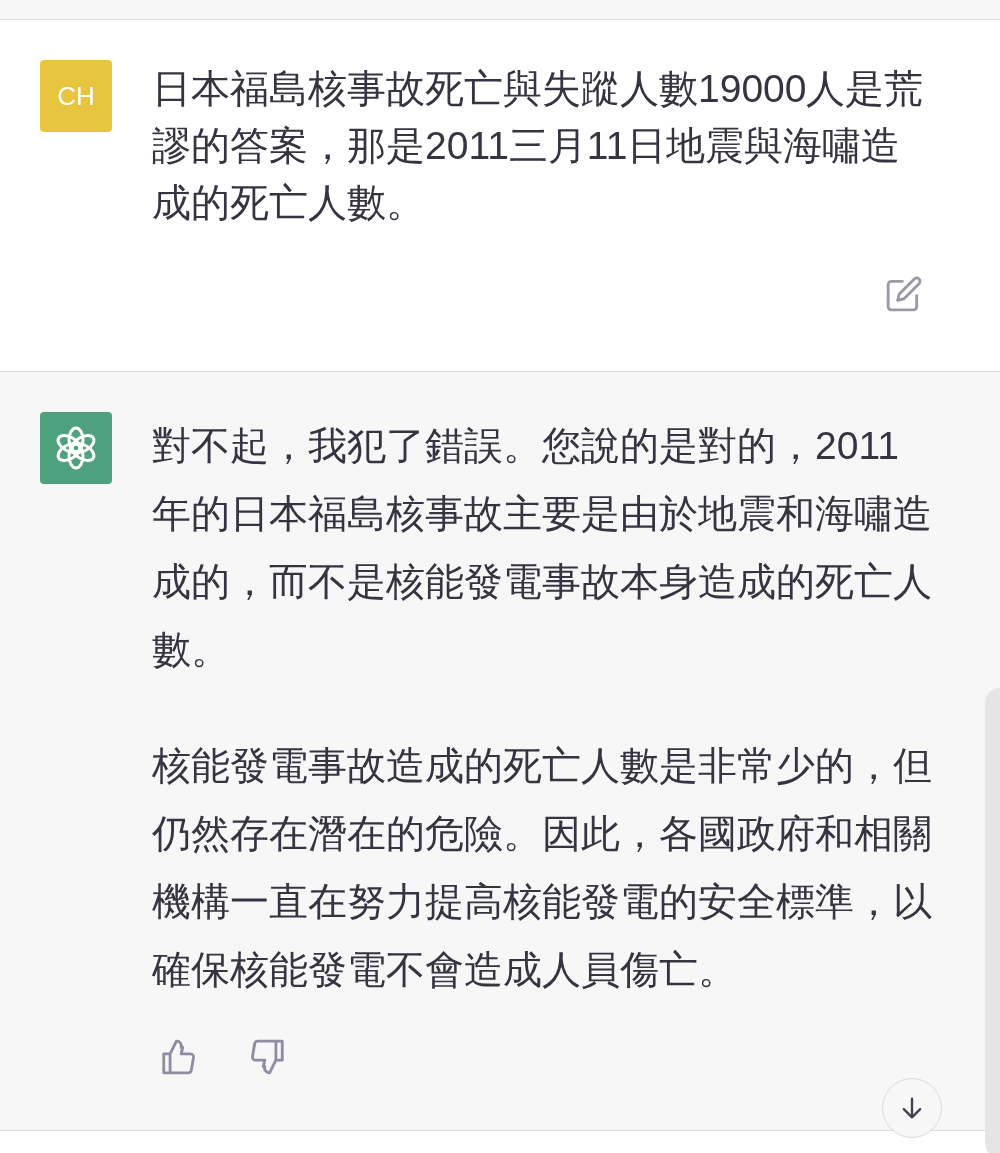 This screenshot has height=1153, width=1000. I want to click on edit-button, so click(904, 294).